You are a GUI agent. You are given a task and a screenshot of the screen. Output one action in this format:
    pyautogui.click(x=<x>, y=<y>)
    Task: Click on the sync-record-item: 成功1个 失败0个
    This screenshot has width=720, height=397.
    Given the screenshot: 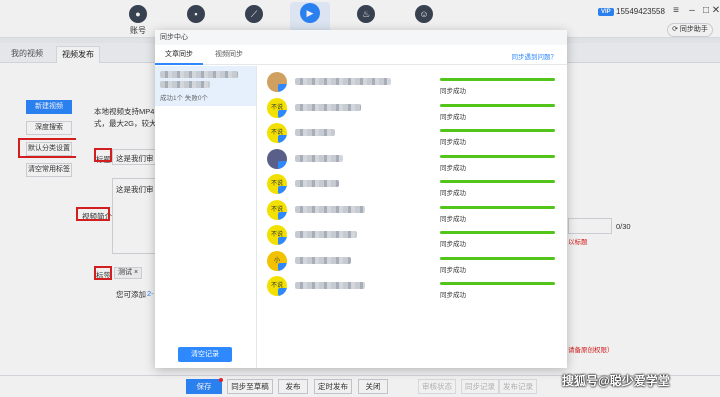 What is the action you would take?
    pyautogui.click(x=205, y=86)
    